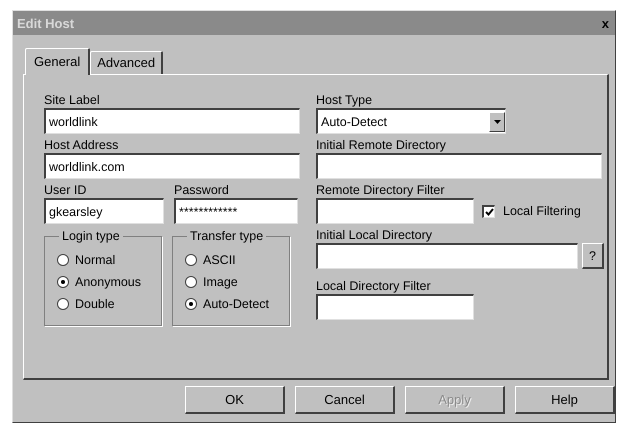 Image resolution: width=618 pixels, height=434 pixels. What do you see at coordinates (542, 211) in the screenshot?
I see `checkbox-label: Local Filtering` at bounding box center [542, 211].